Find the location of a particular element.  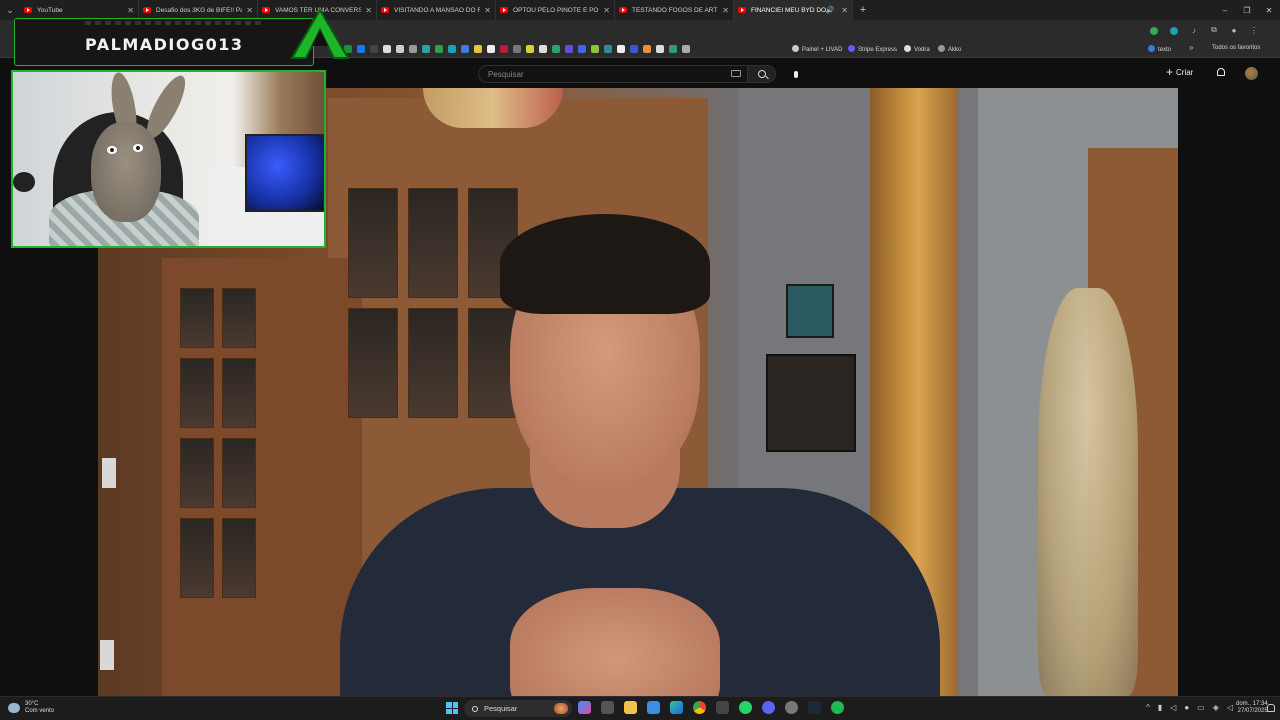

notifications-button is located at coordinates (1221, 73).